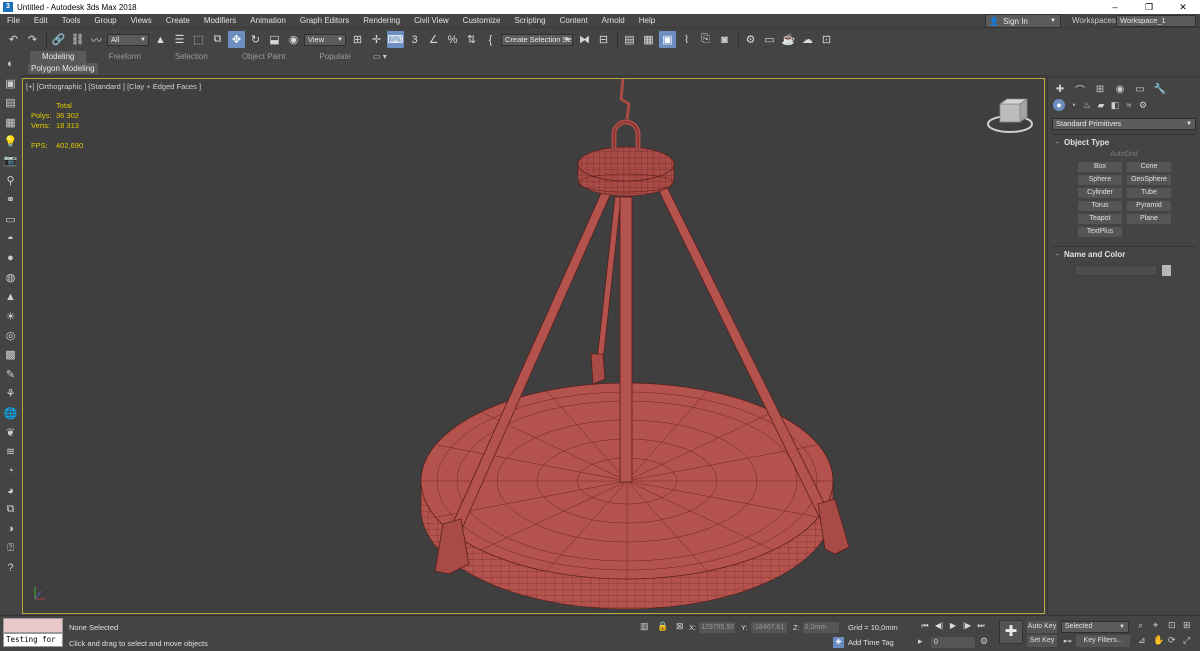 The image size is (1200, 651). I want to click on named-selection-set-dropdown: Create Selection Se ▼, so click(537, 39).